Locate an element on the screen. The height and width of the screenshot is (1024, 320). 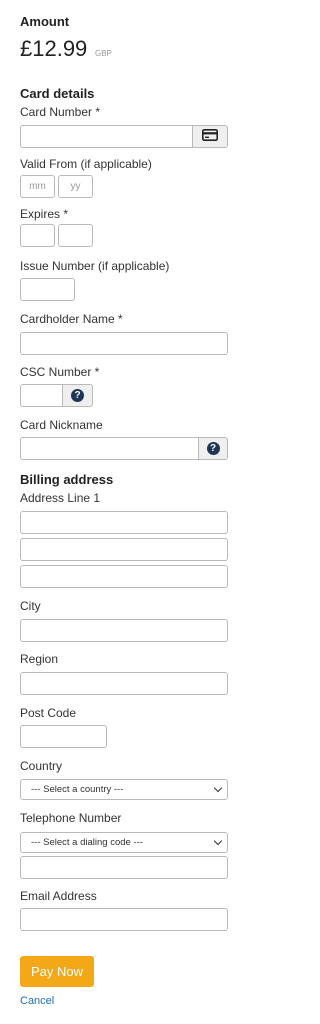
amount-currency: GBP is located at coordinates (103, 53).